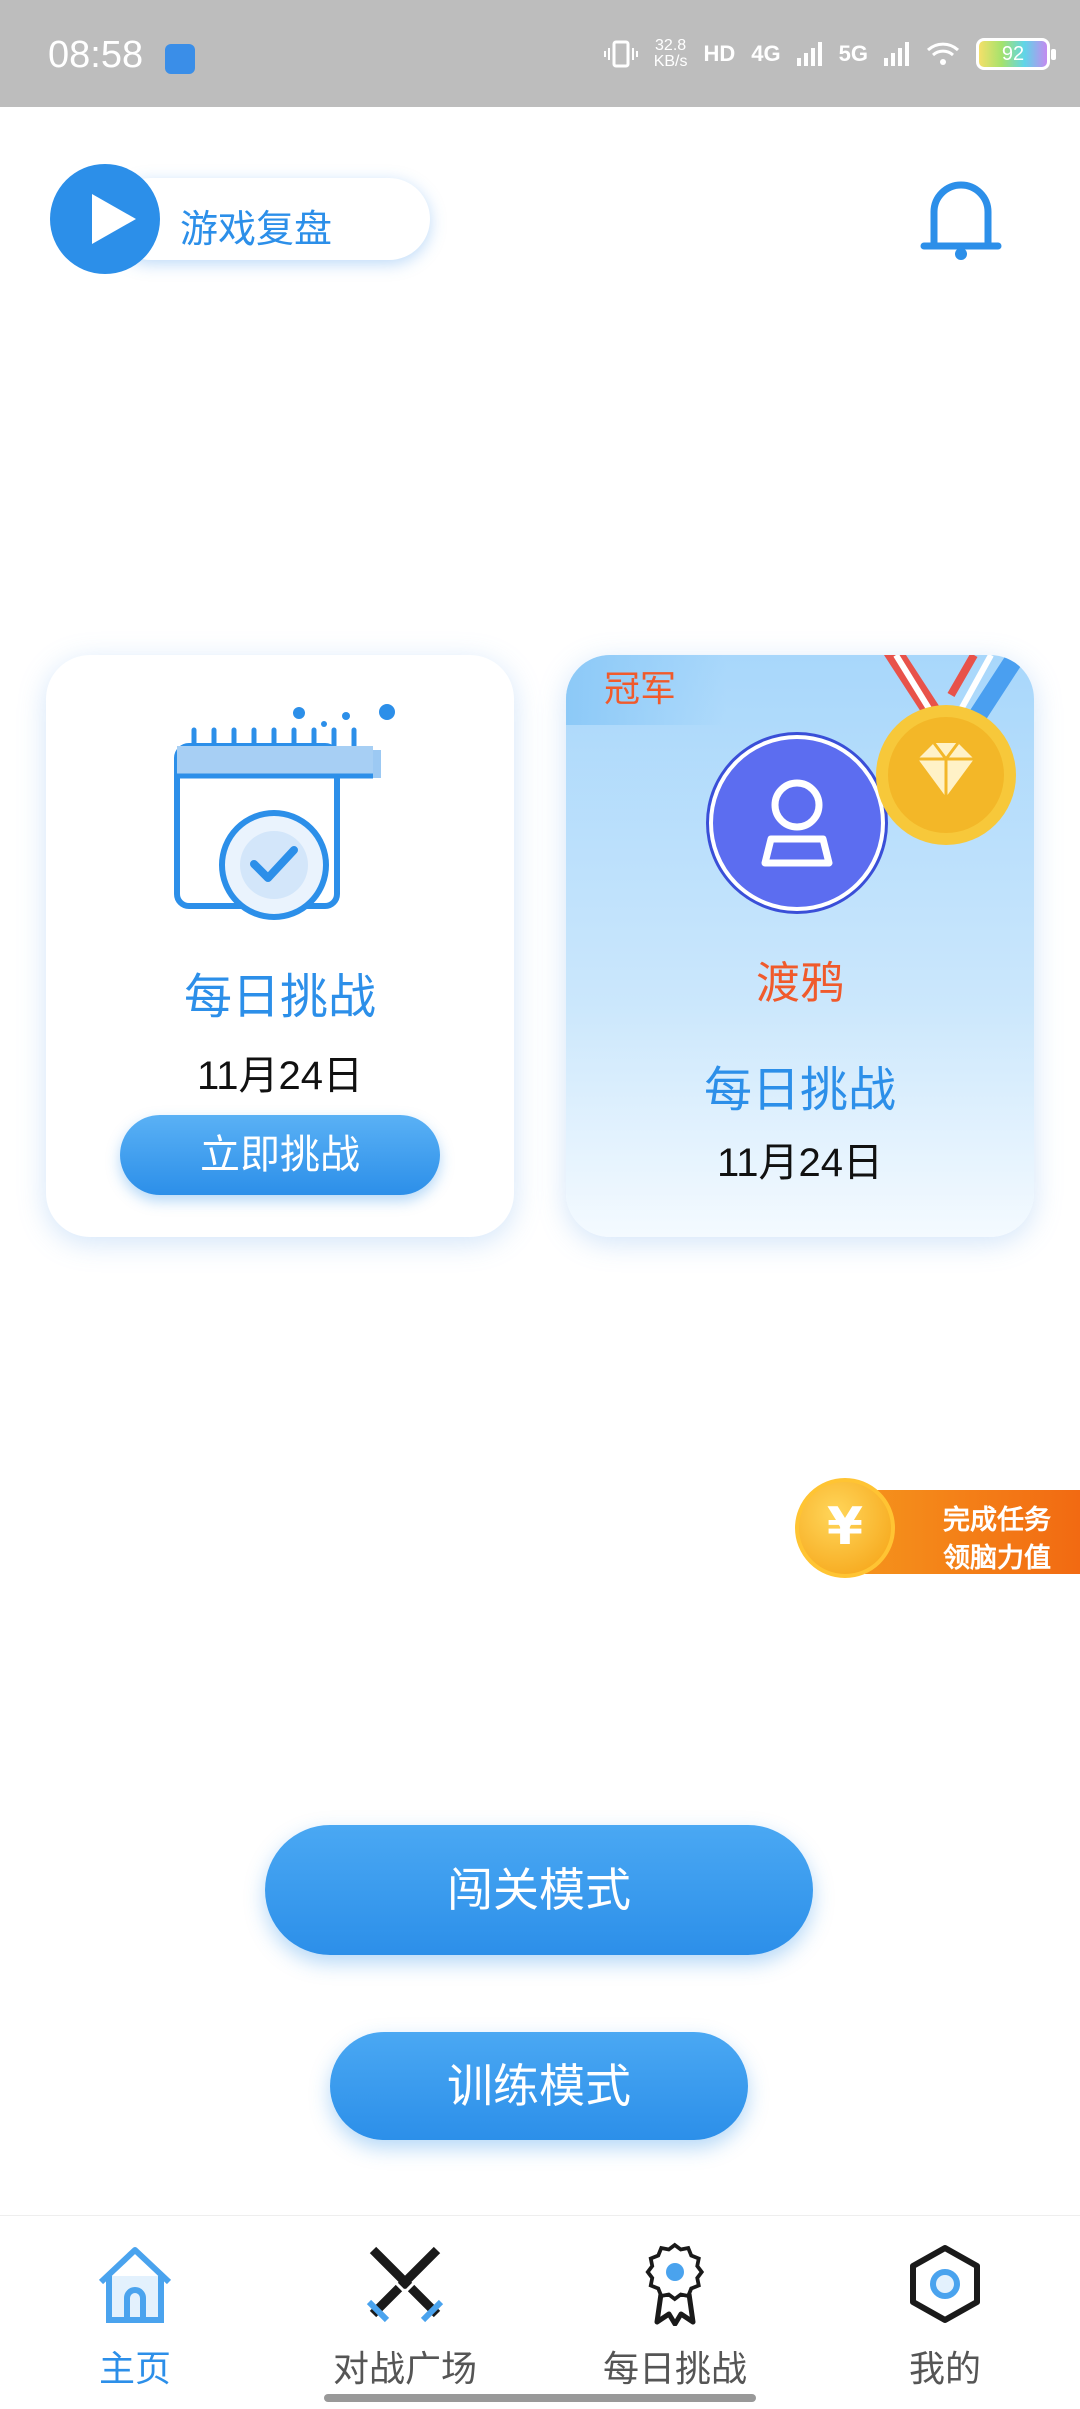  Describe the element at coordinates (997, 1520) in the screenshot. I see `task-line-1: 完成任务` at that location.